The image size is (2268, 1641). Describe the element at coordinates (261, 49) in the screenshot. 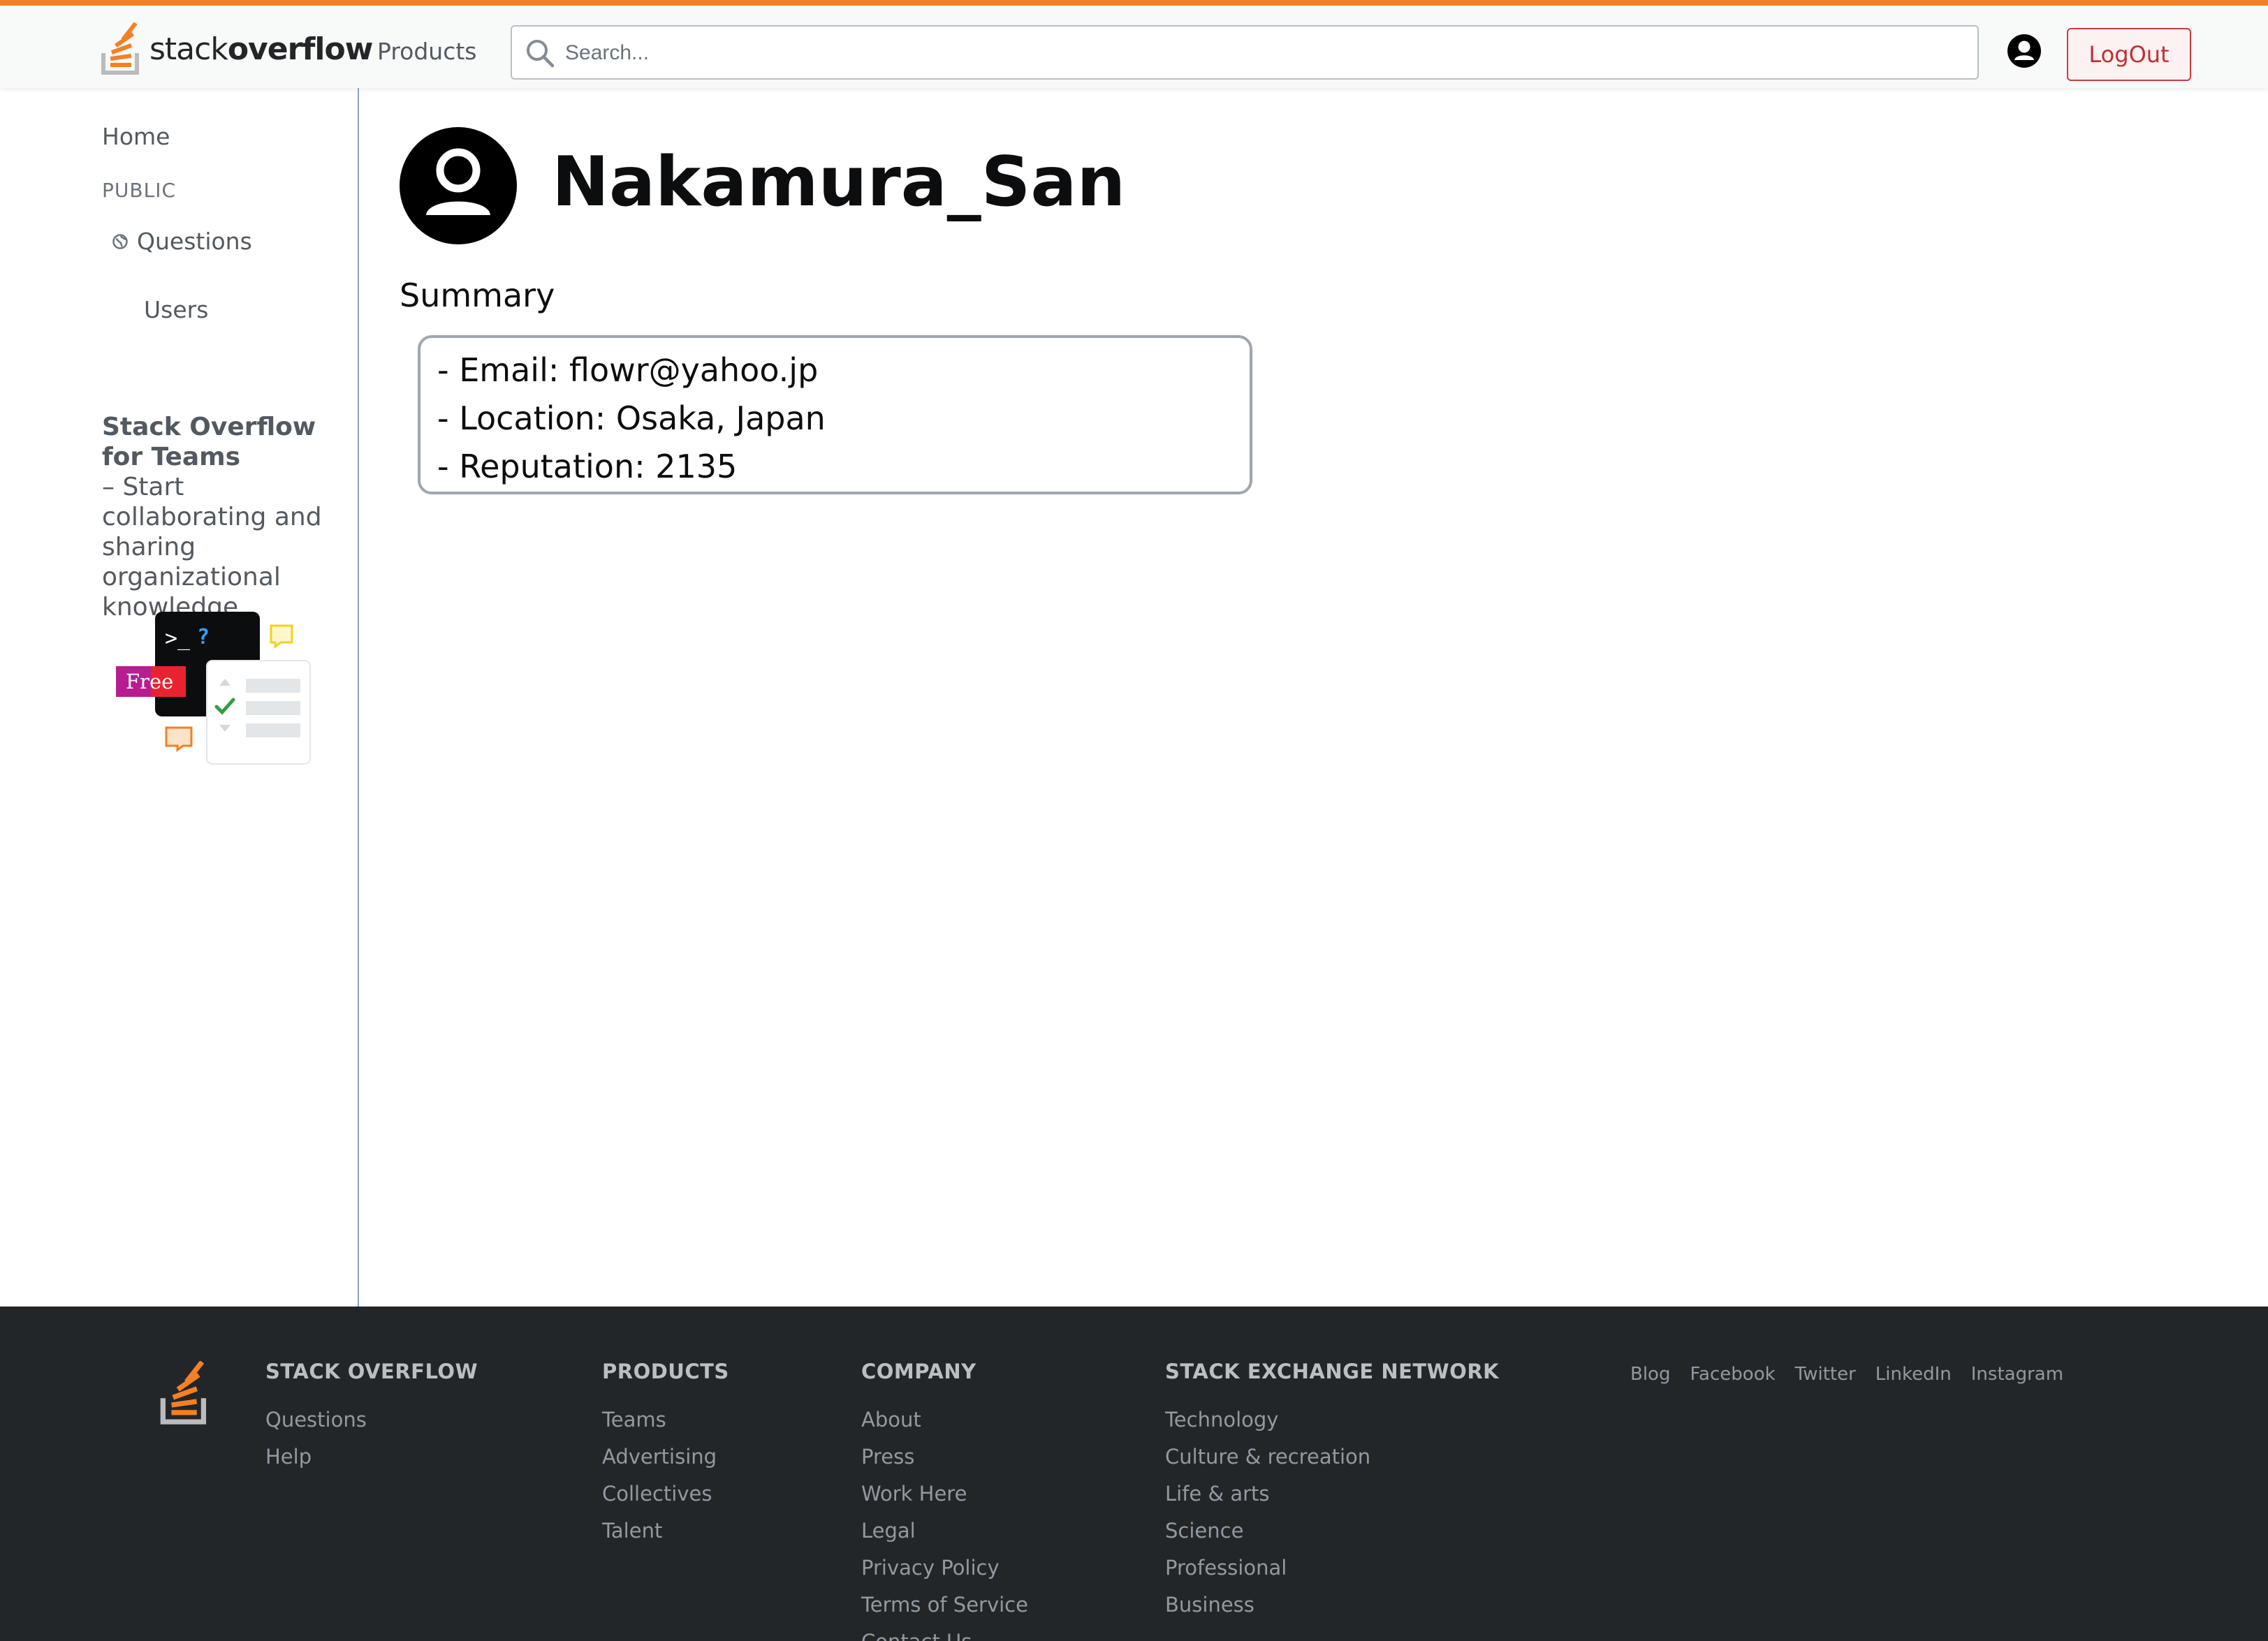

I see `logo-text: stackoverflow` at that location.